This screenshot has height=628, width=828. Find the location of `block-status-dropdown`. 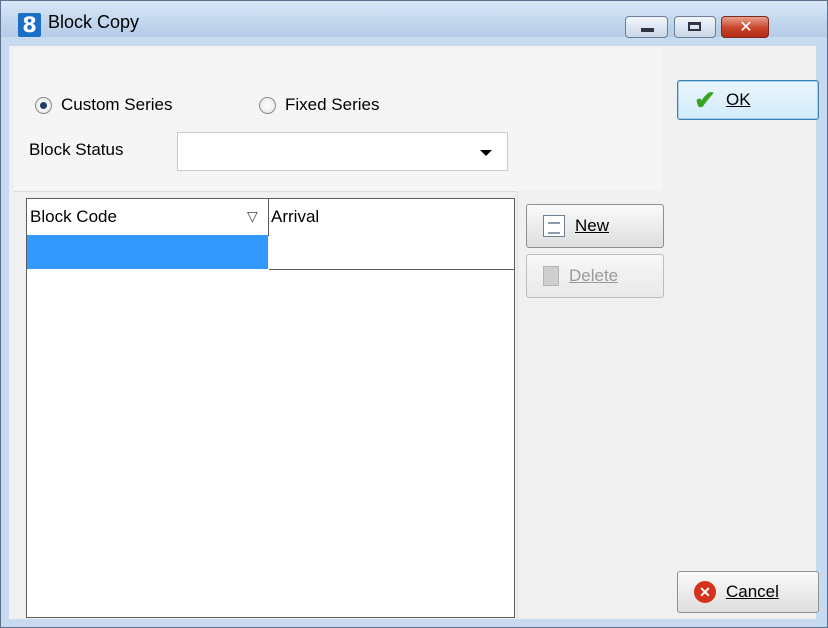

block-status-dropdown is located at coordinates (342, 151).